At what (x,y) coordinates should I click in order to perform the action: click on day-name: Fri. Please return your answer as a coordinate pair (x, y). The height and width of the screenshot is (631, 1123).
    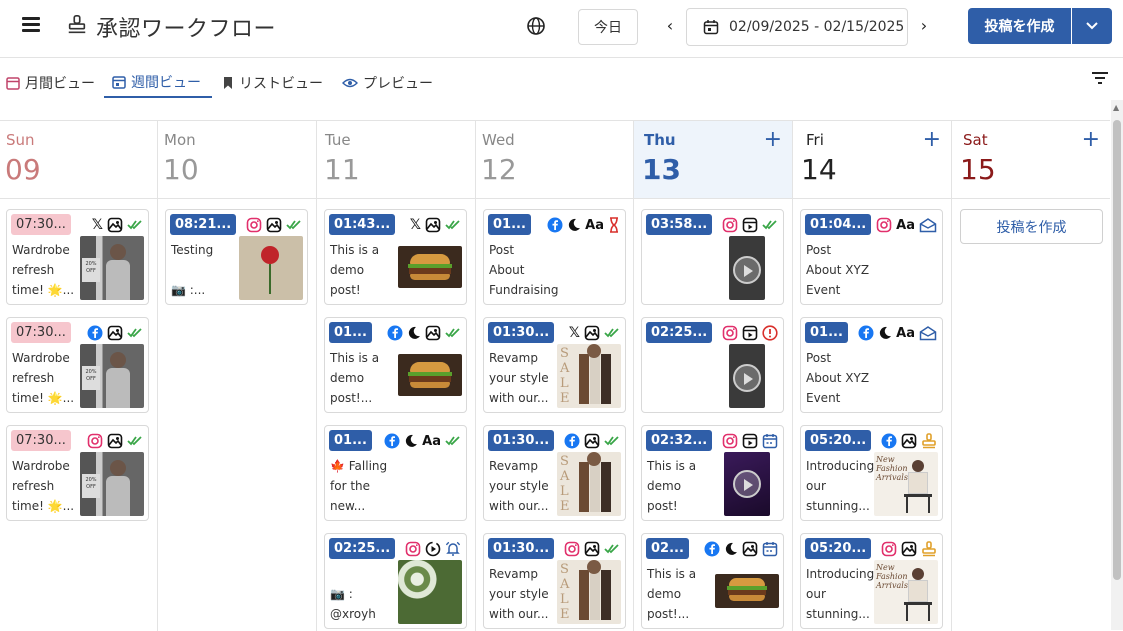
    Looking at the image, I should click on (815, 140).